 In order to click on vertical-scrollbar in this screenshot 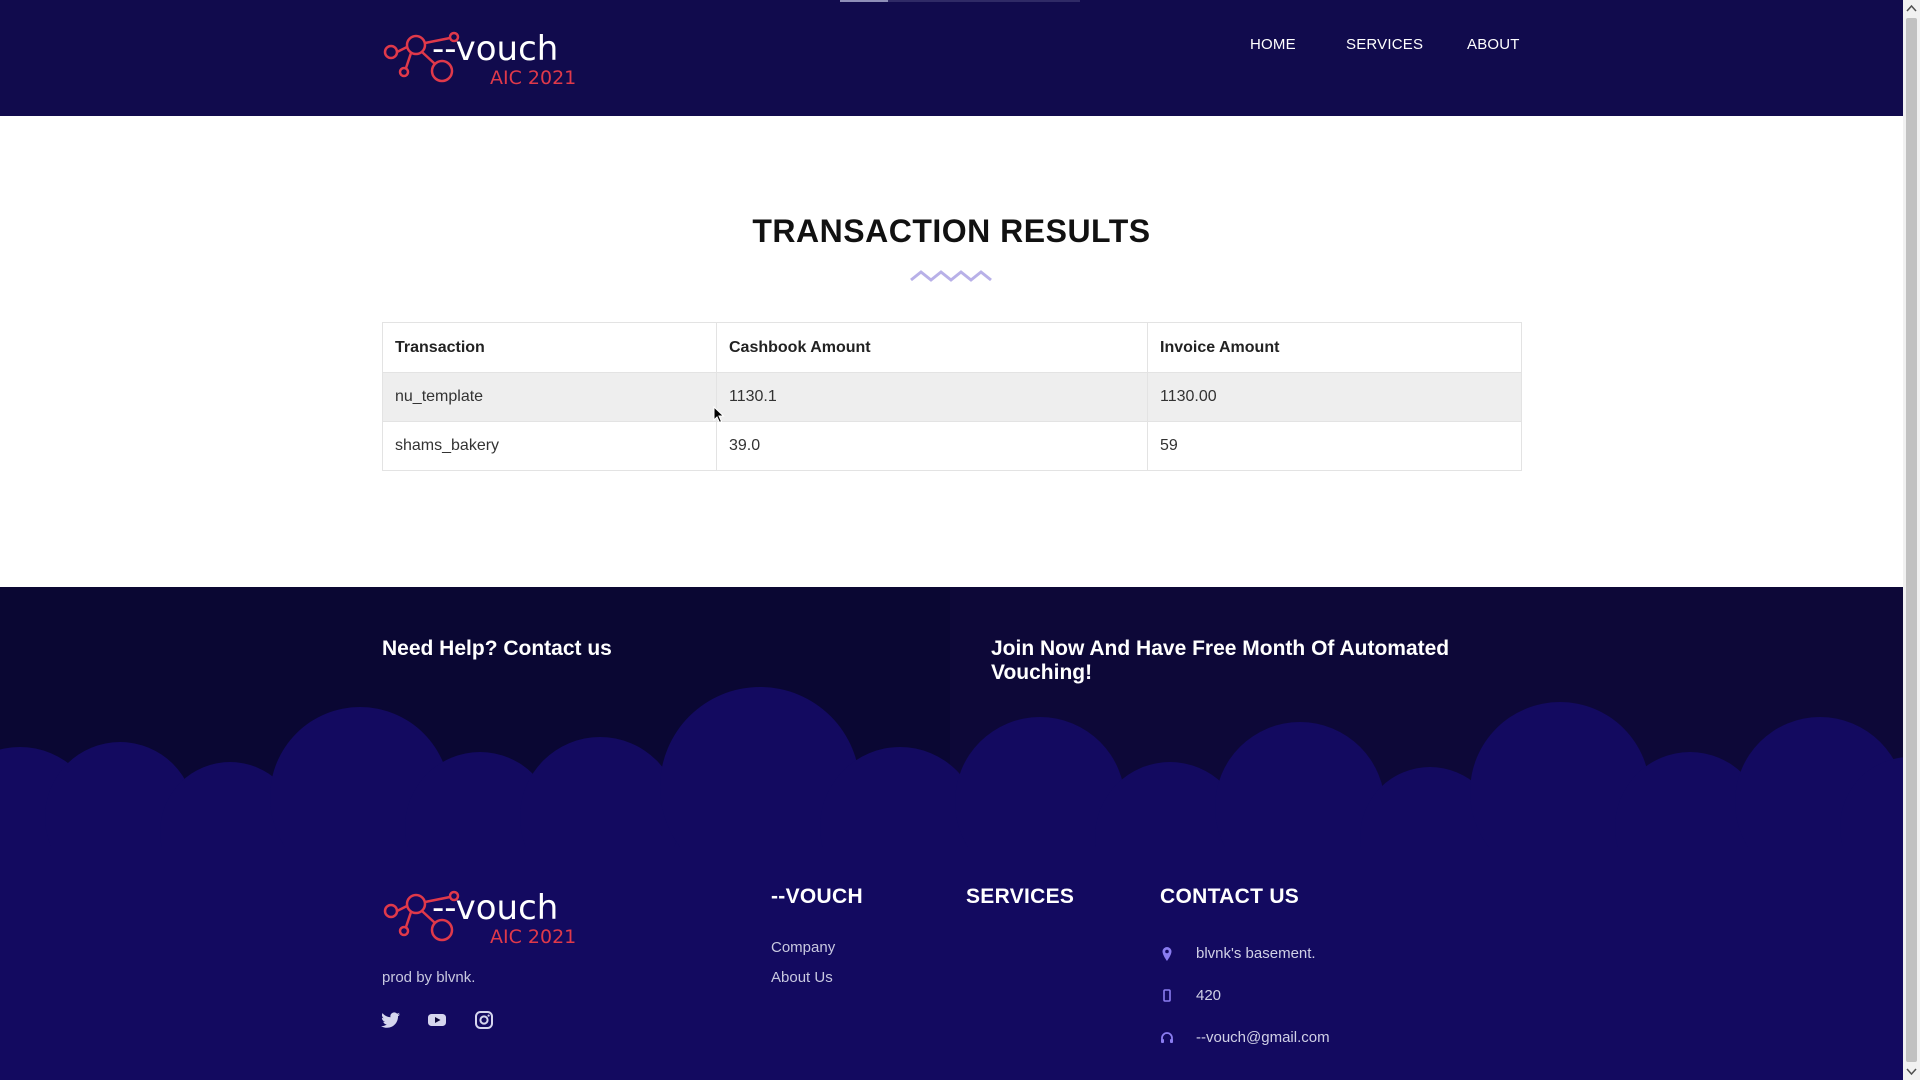, I will do `click(1911, 540)`.